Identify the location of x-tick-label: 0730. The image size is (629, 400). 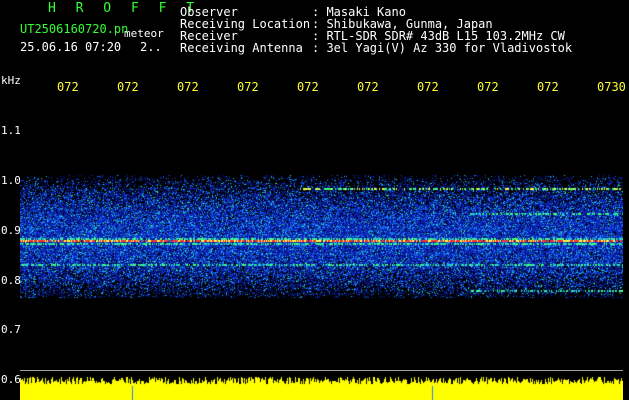
(611, 87).